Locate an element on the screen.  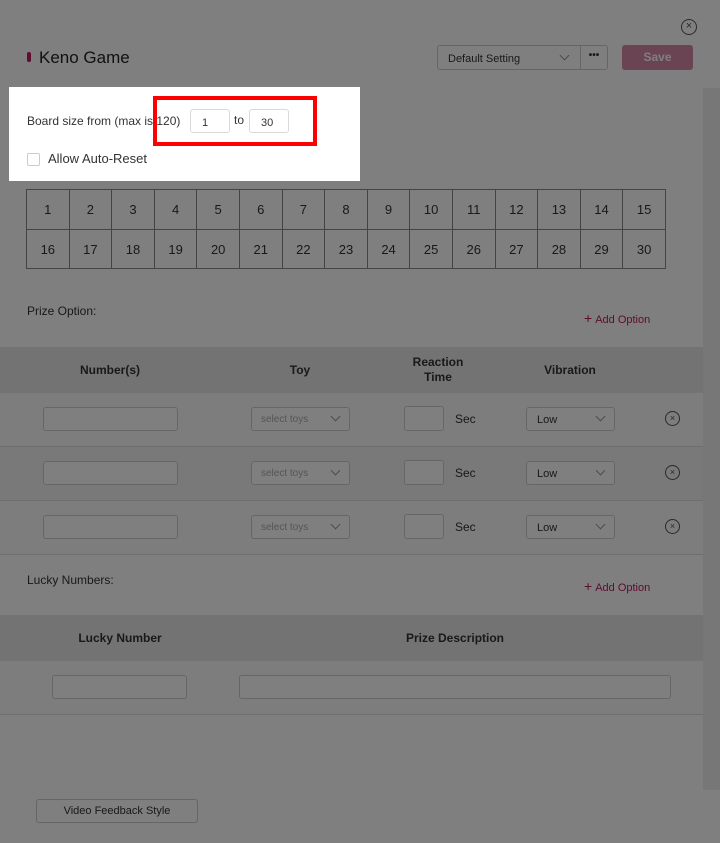
auto-reset-label: Allow Auto-Reset is located at coordinates (97, 158).